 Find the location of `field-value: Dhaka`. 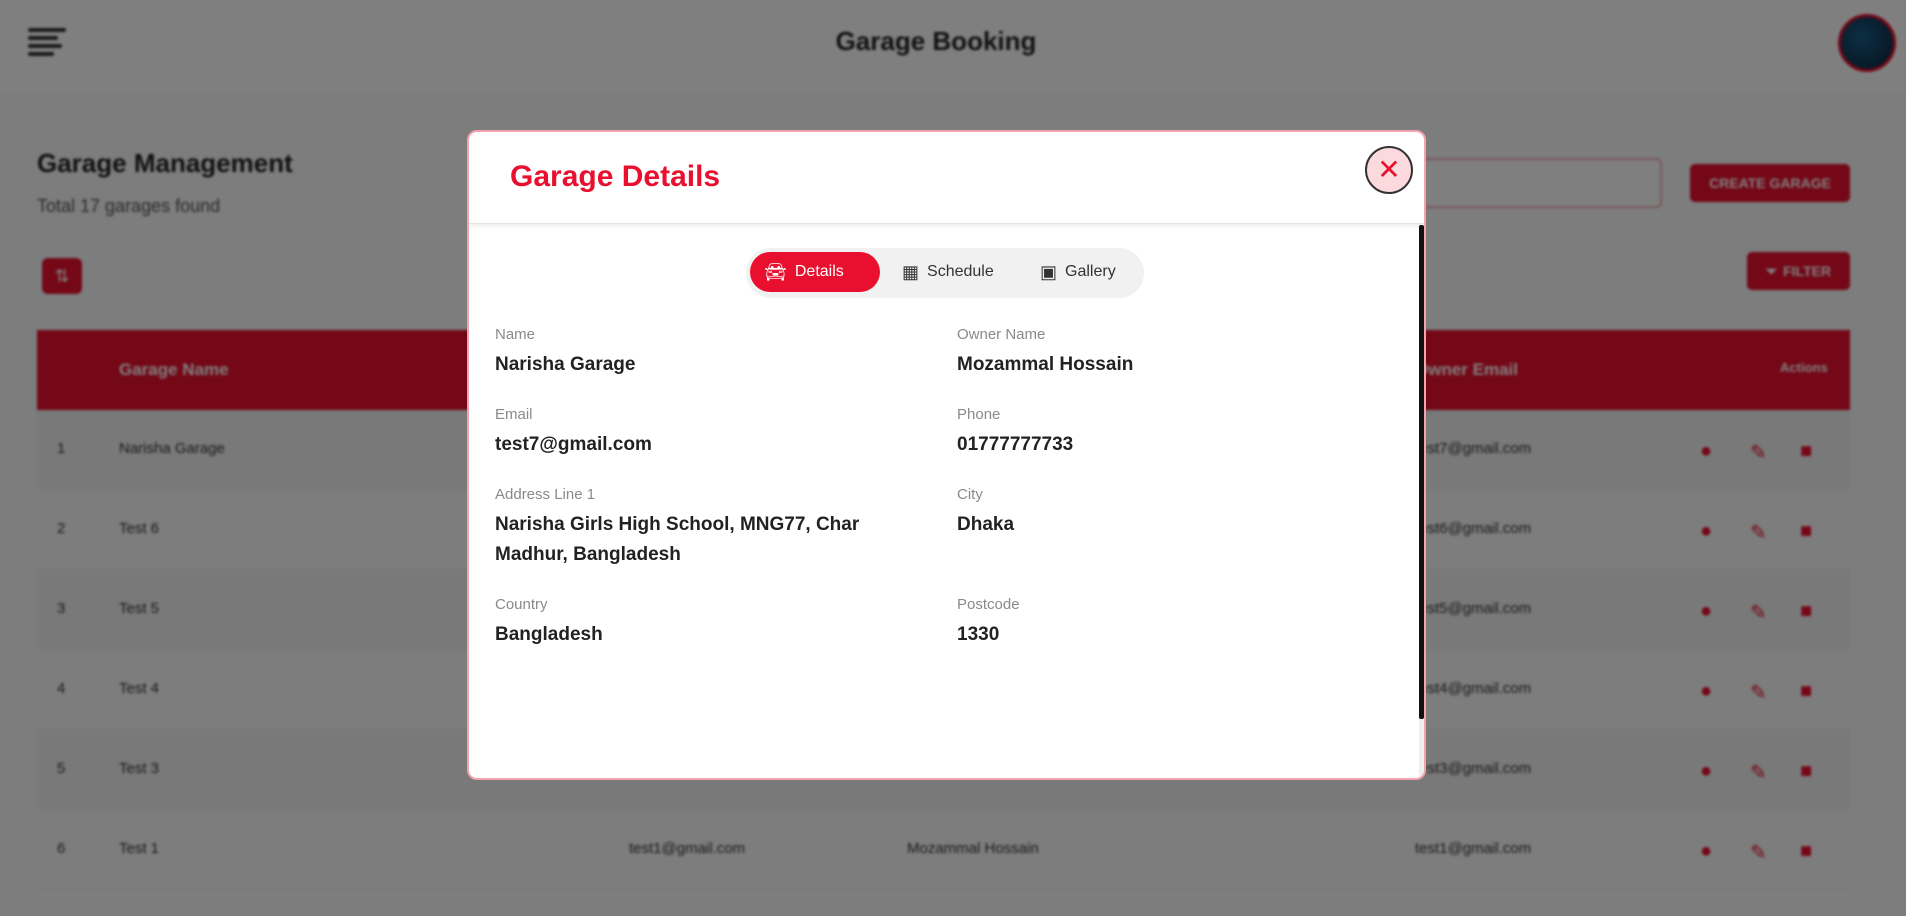

field-value: Dhaka is located at coordinates (986, 524).